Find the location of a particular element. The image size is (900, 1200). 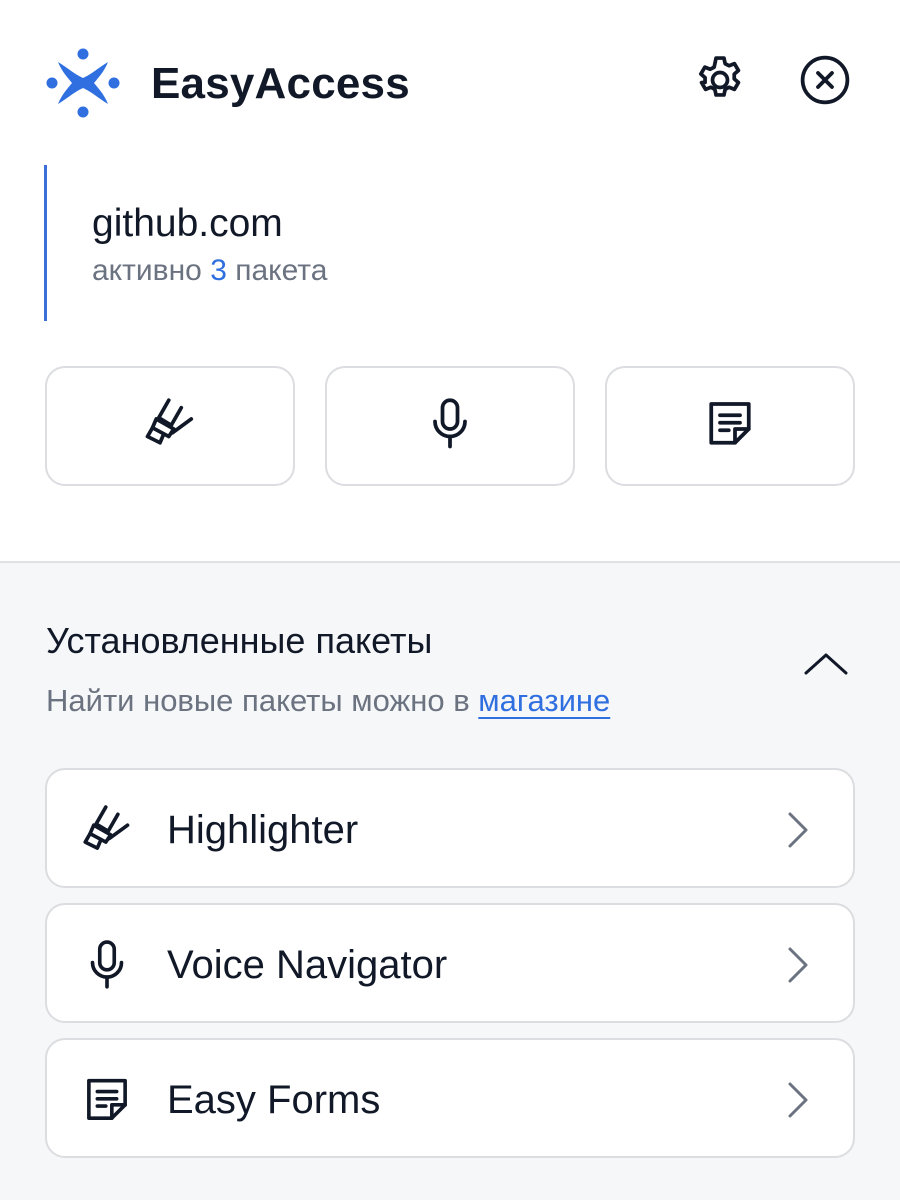

chevron-up-icon is located at coordinates (826, 666).